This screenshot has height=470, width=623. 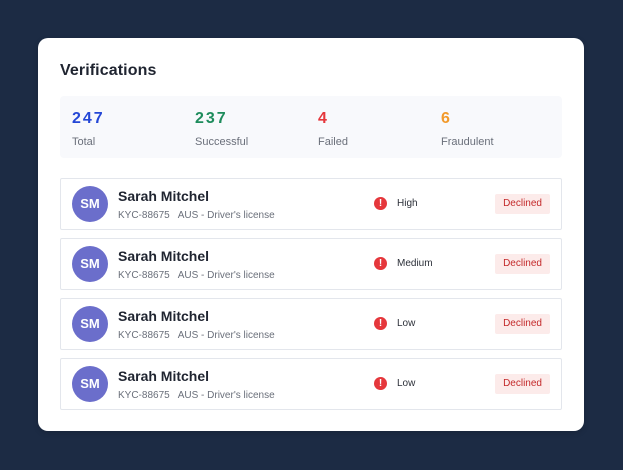 What do you see at coordinates (211, 118) in the screenshot?
I see `stat-successful-value: 237` at bounding box center [211, 118].